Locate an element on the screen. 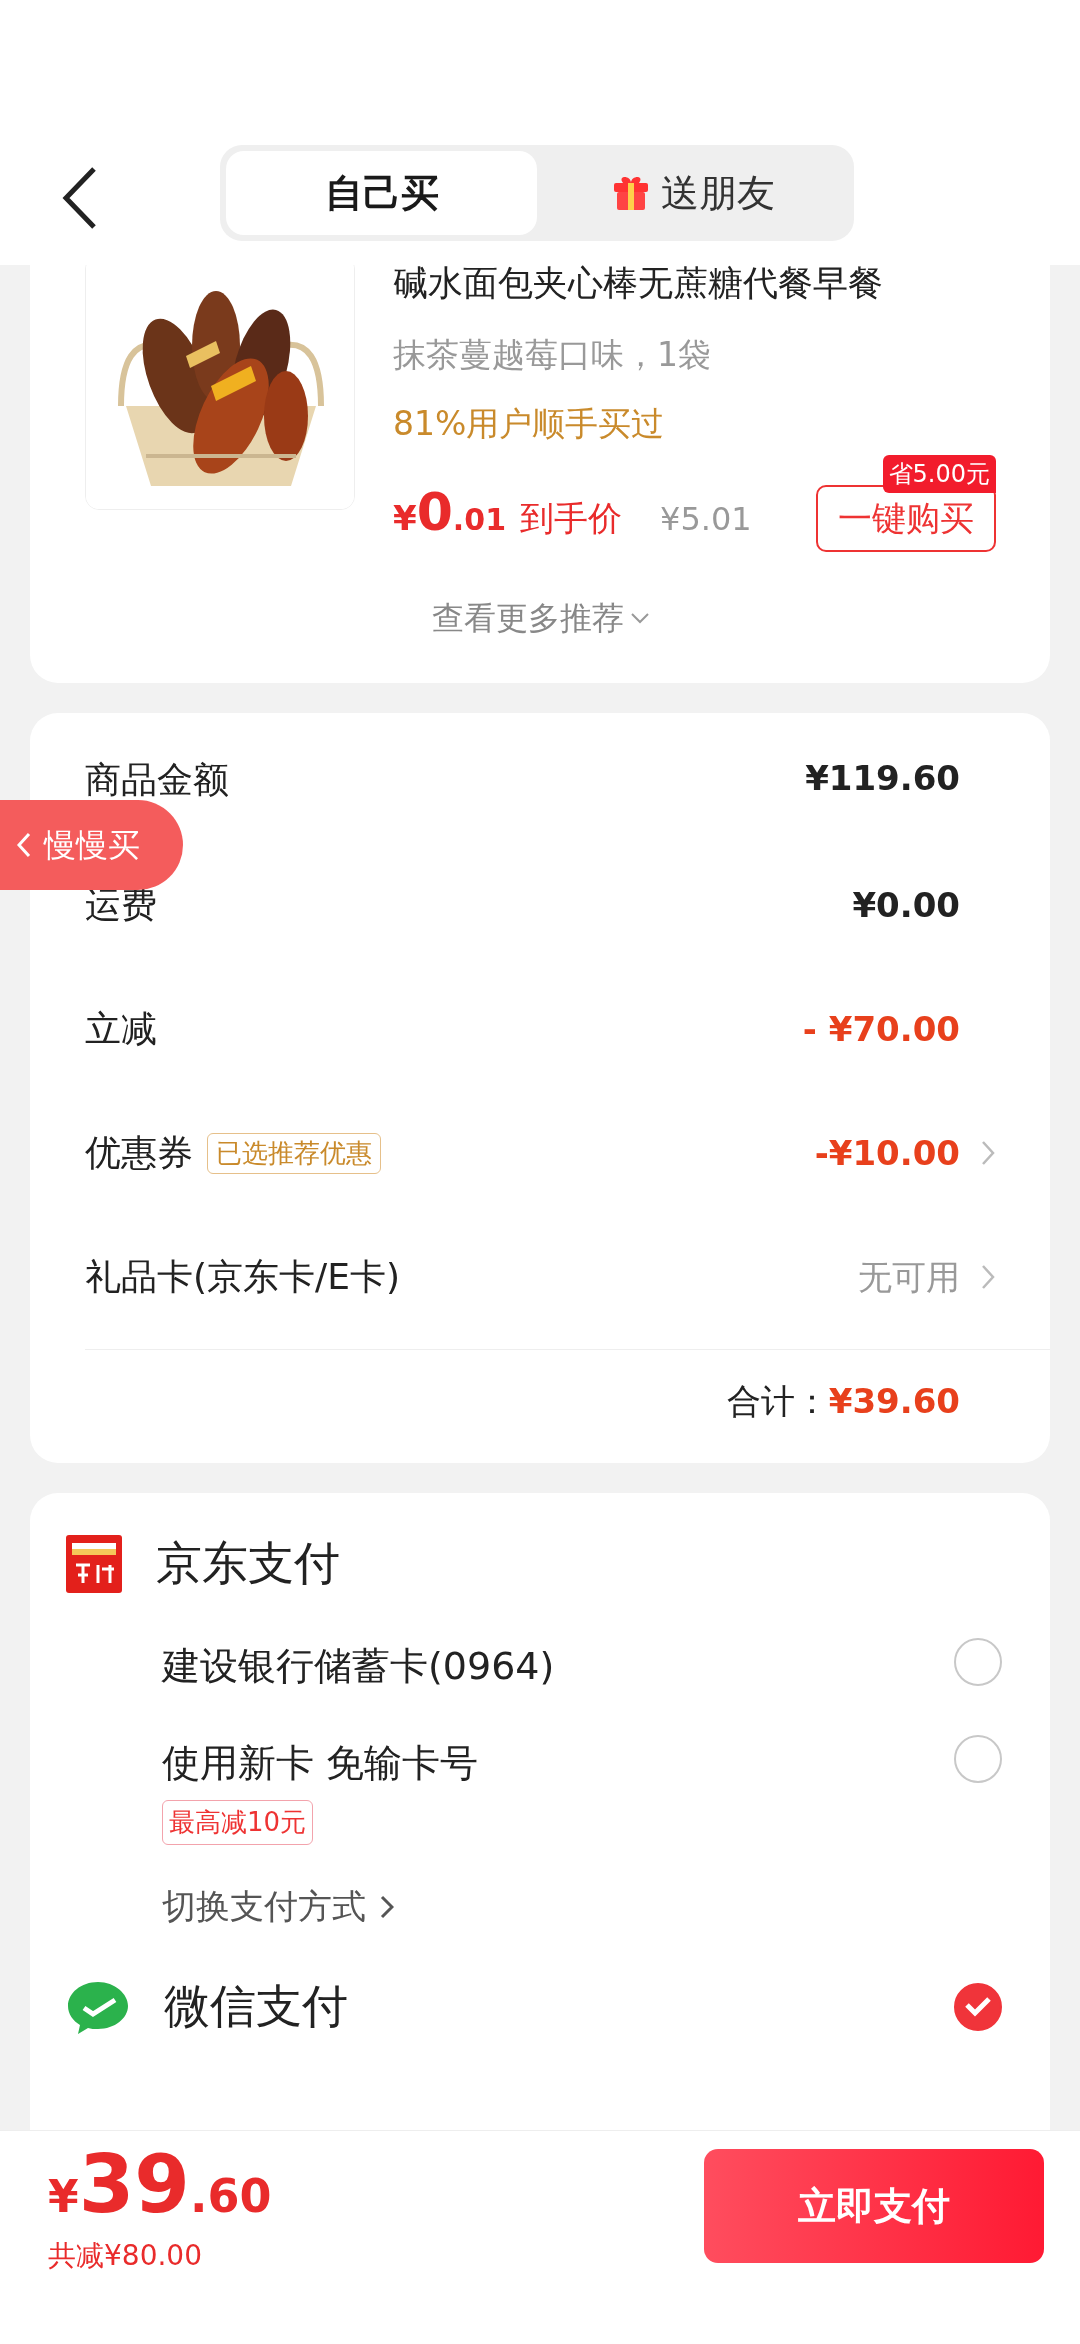 The image size is (1080, 2344). payment-method-title: 微信支付 is located at coordinates (256, 2006).